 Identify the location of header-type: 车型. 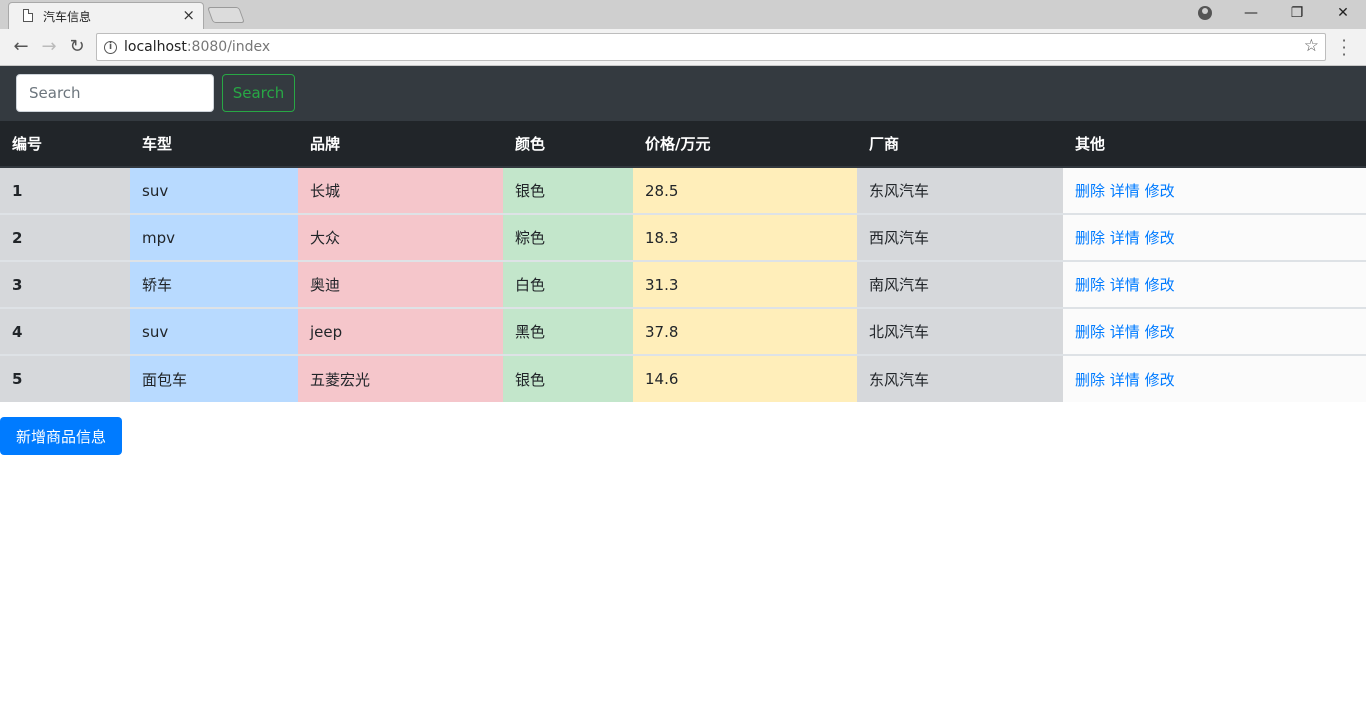
(214, 144).